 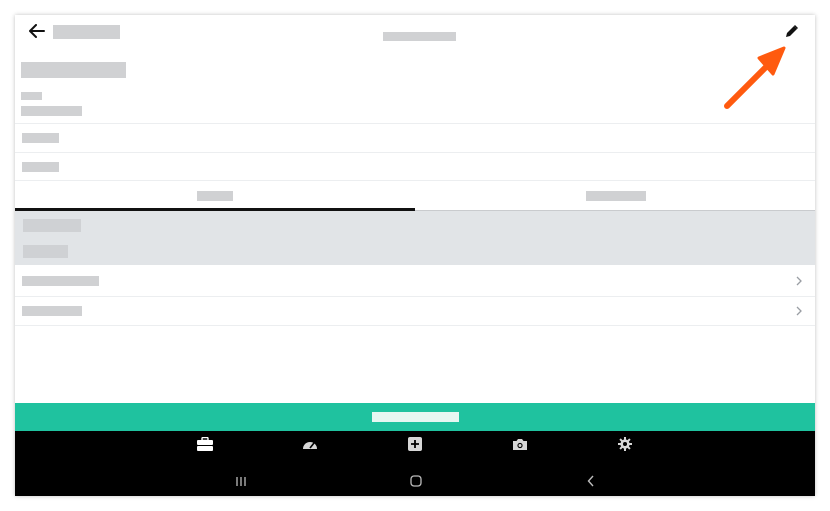 I want to click on item-title-placeholder, so click(x=73, y=70).